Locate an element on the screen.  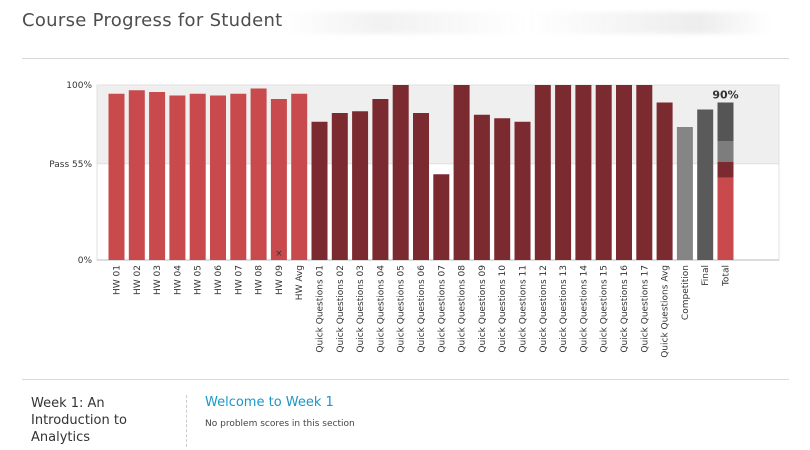
x-category-label: HW 01 is located at coordinates (118, 280).